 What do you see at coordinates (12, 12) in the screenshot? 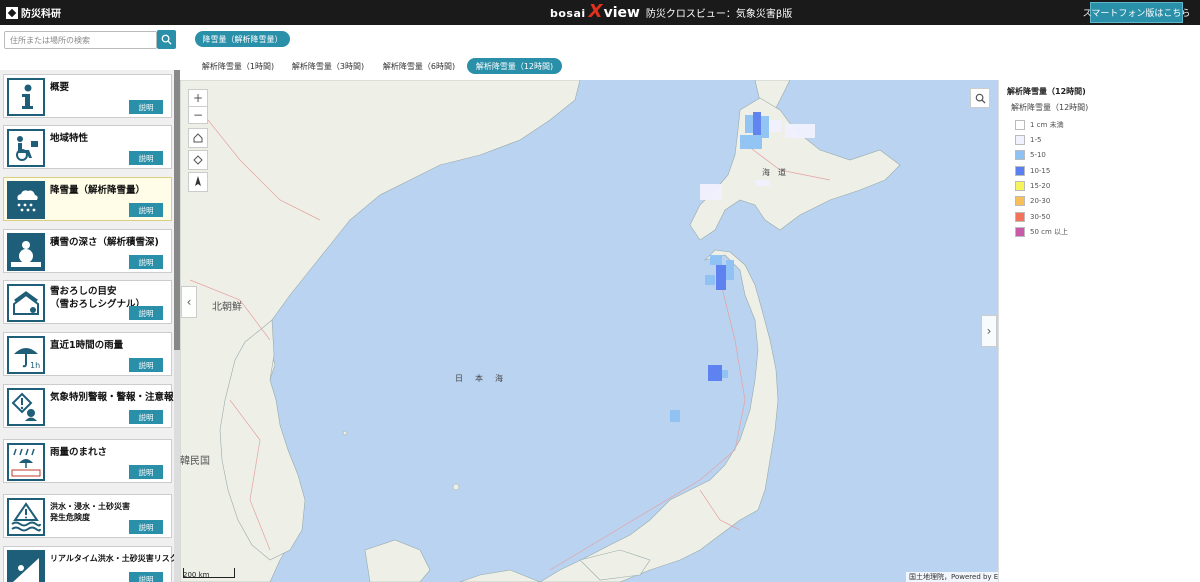
I see `org-logo-icon` at bounding box center [12, 12].